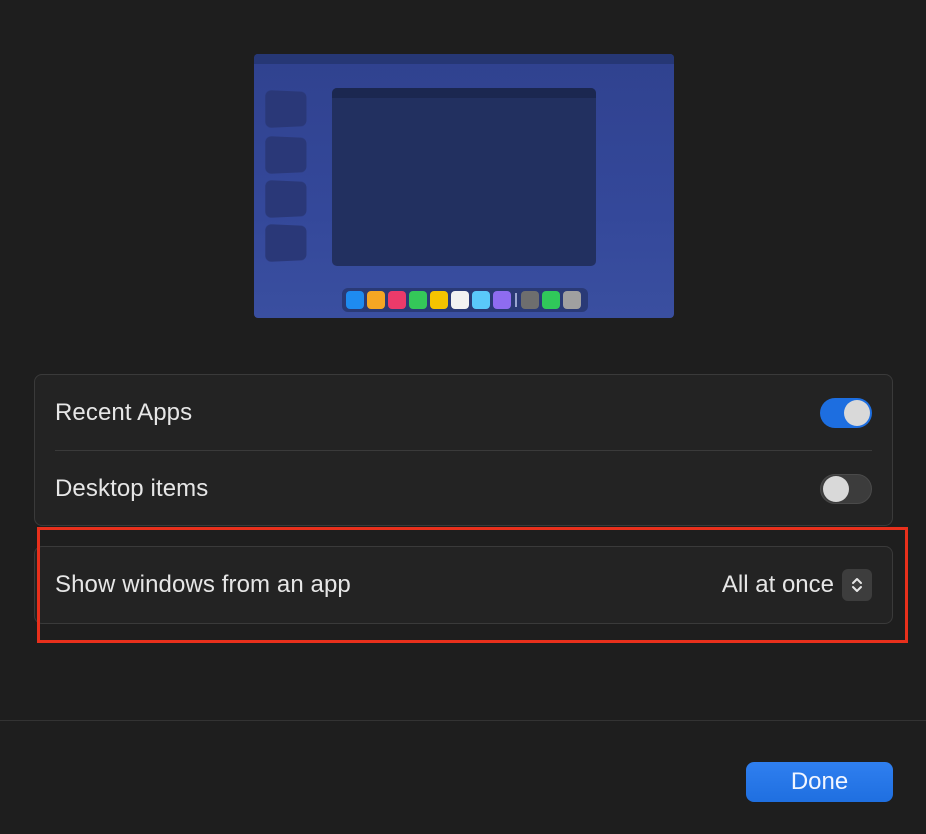  Describe the element at coordinates (819, 782) in the screenshot. I see `done-button: Done` at that location.